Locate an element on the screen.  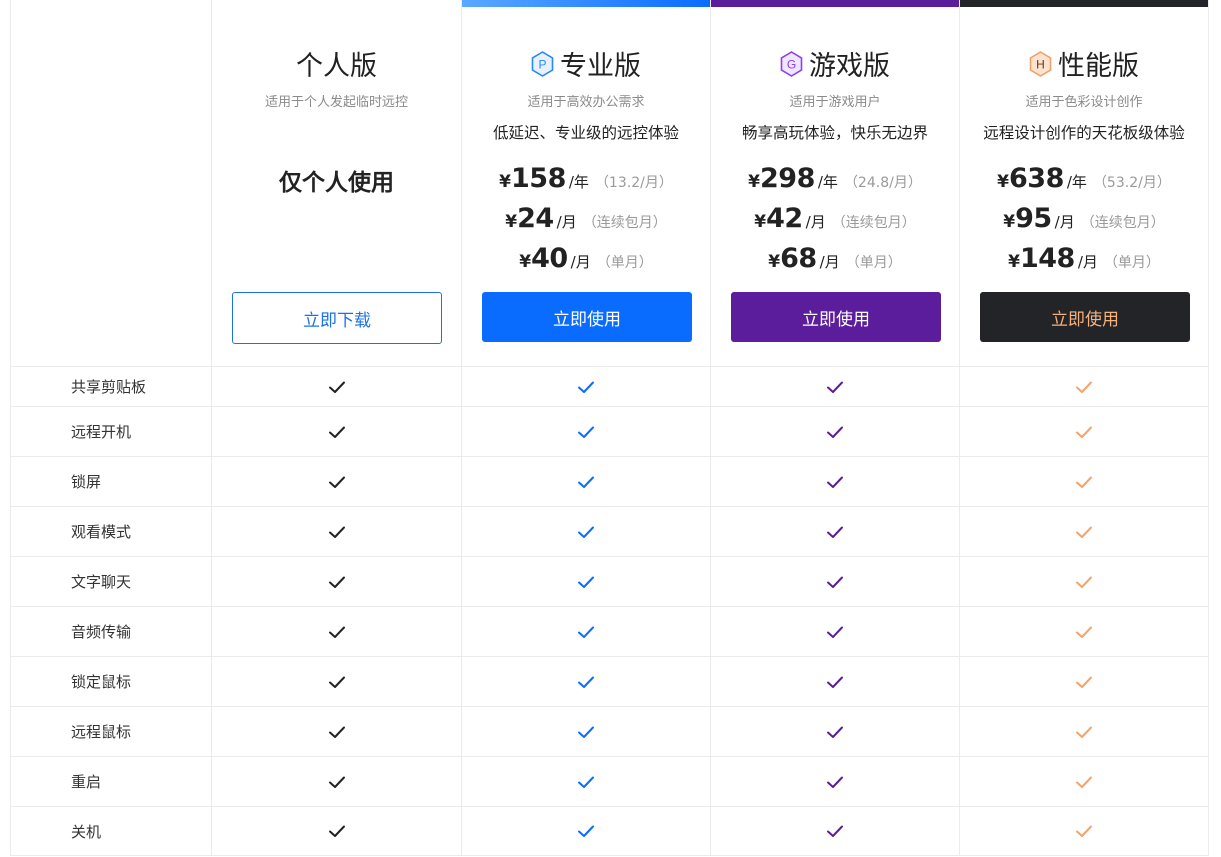
pro-badge-icon: P is located at coordinates (542, 63).